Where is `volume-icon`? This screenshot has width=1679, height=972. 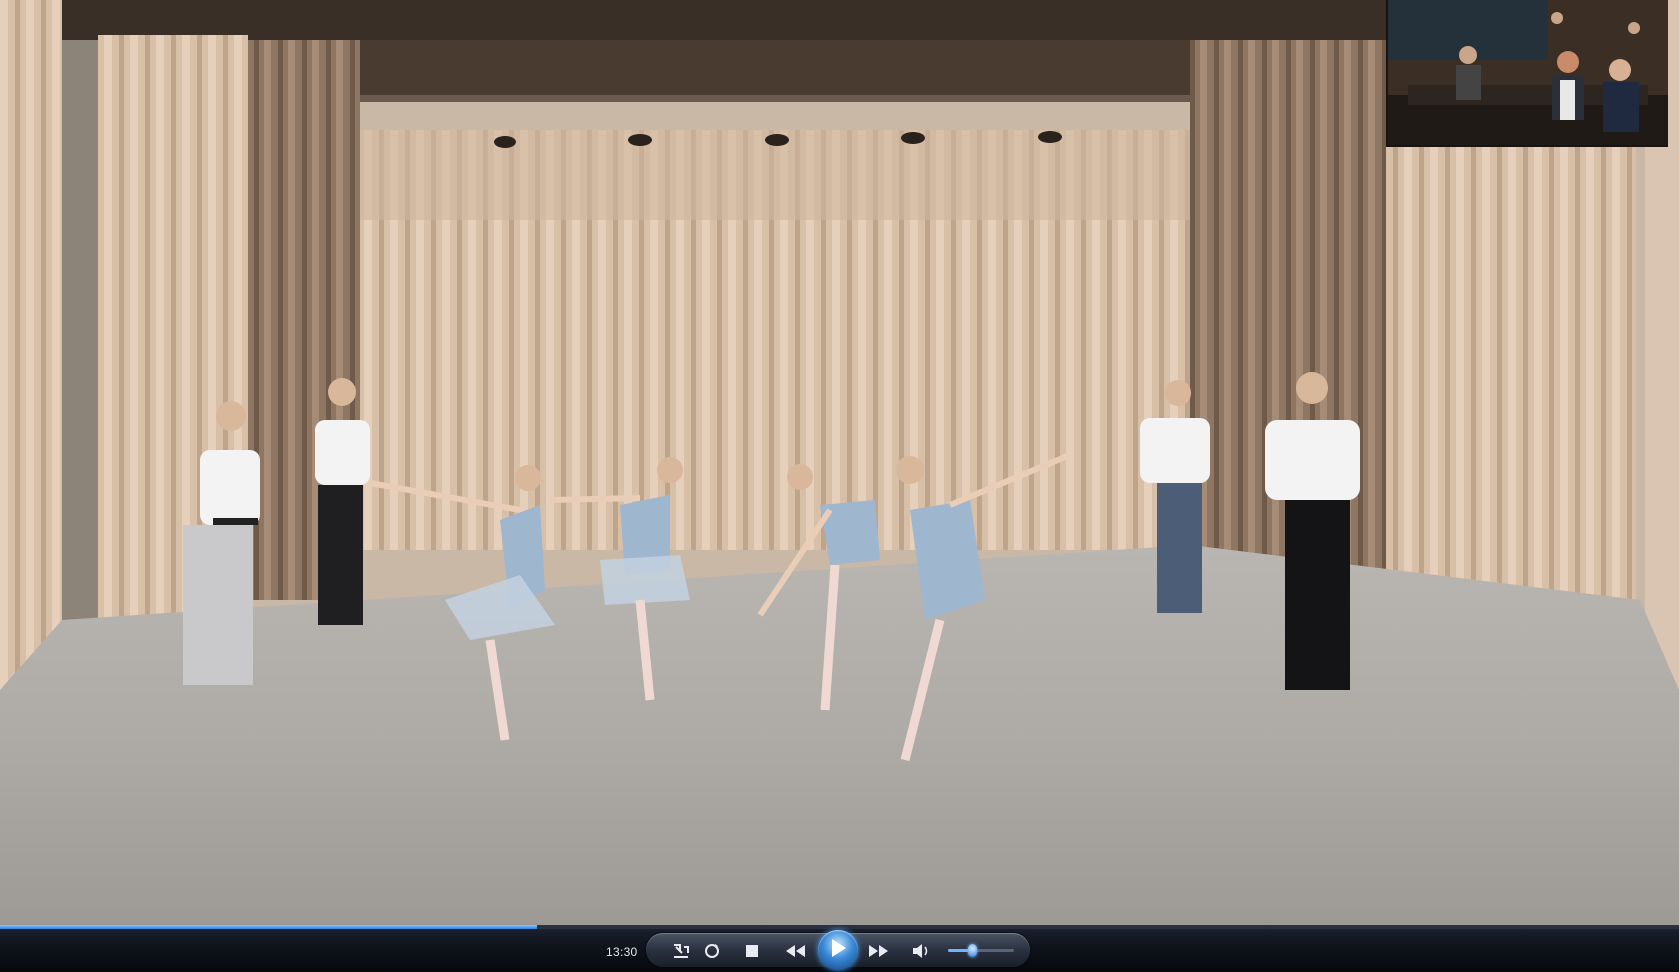
volume-icon is located at coordinates (921, 951).